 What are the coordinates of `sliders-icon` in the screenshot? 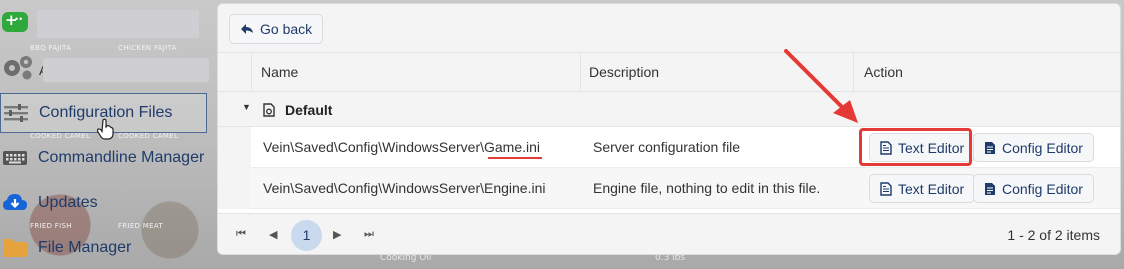 It's located at (16, 113).